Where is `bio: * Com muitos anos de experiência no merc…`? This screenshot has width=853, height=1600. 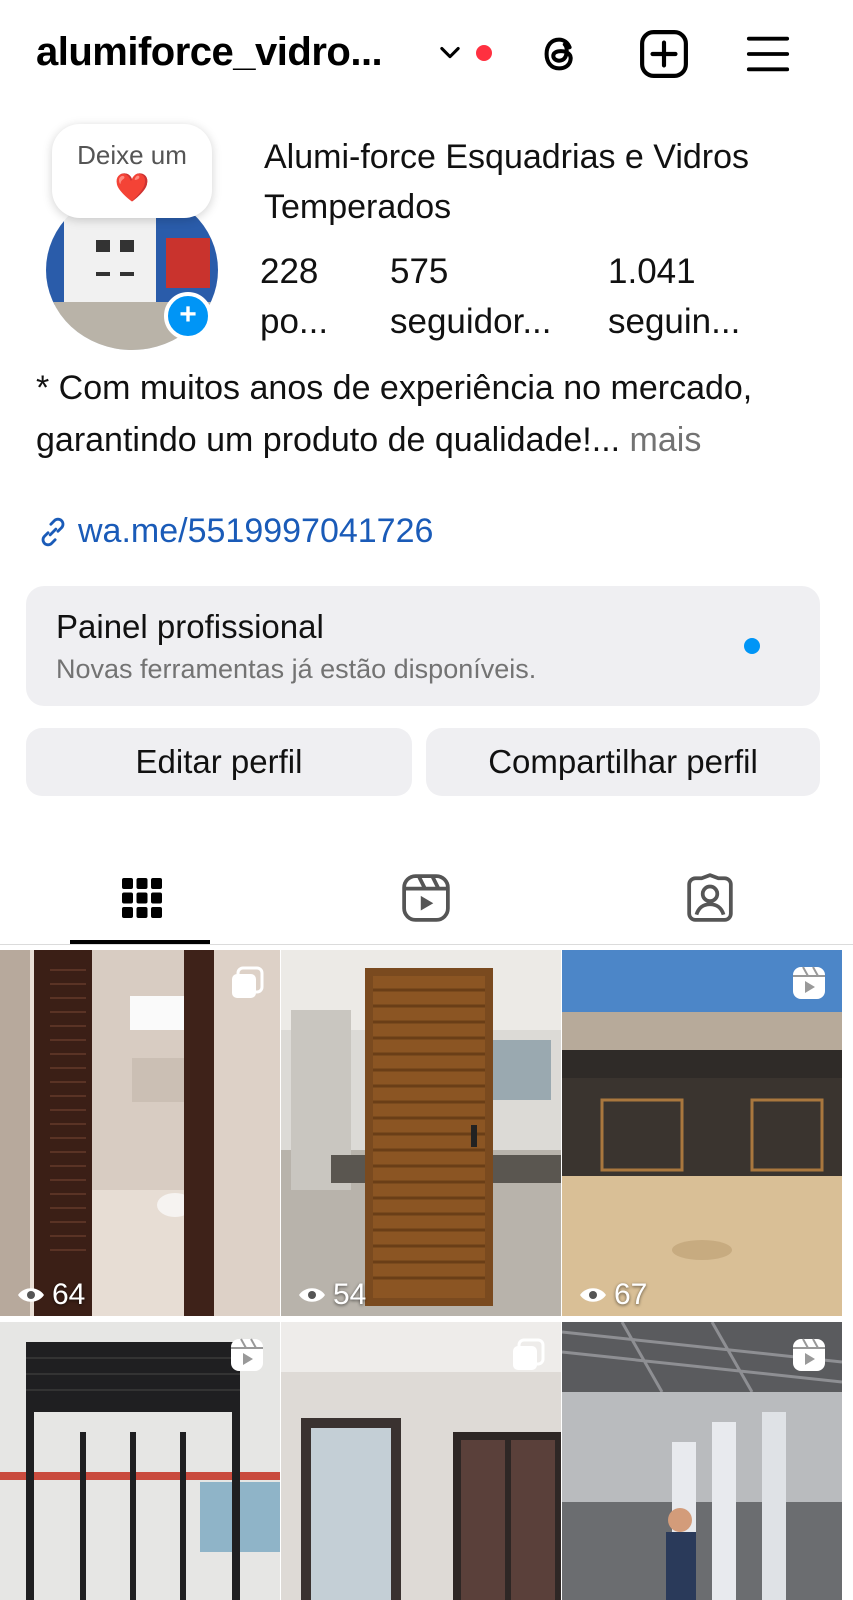
bio: * Com muitos anos de experiência no merc… is located at coordinates (431, 414).